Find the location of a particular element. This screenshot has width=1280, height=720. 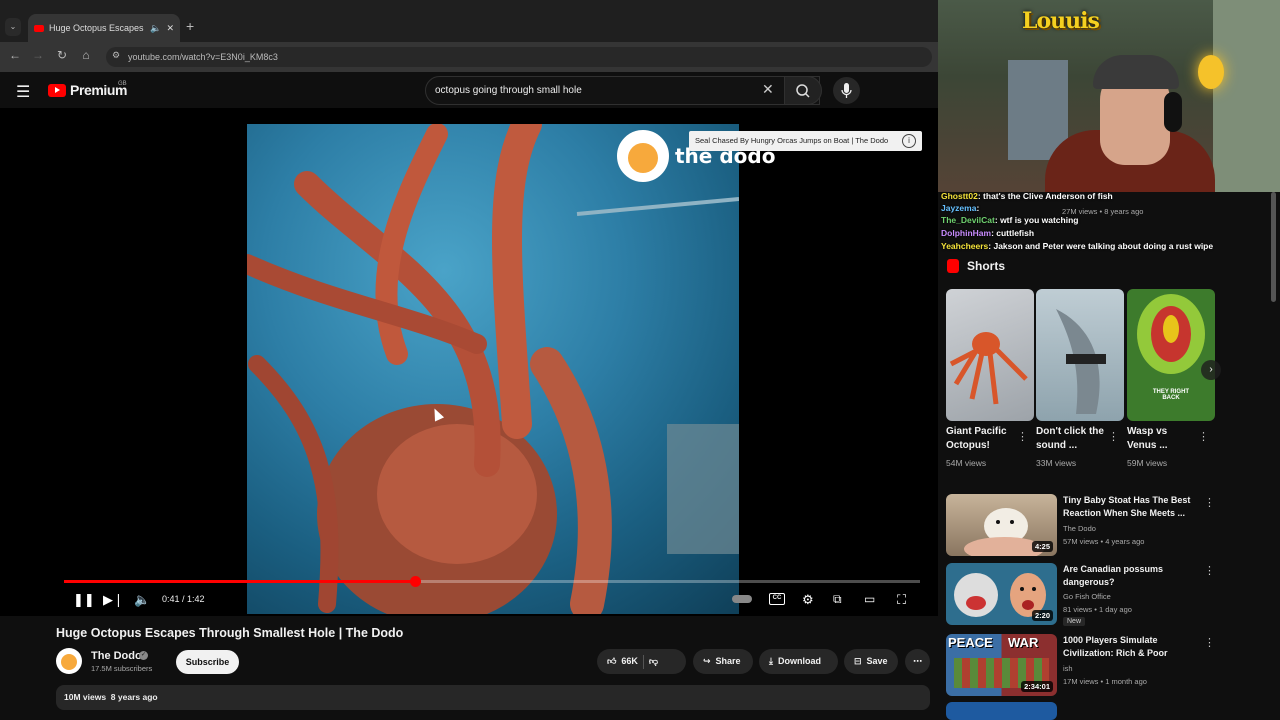

channel-avatar is located at coordinates (69, 661).